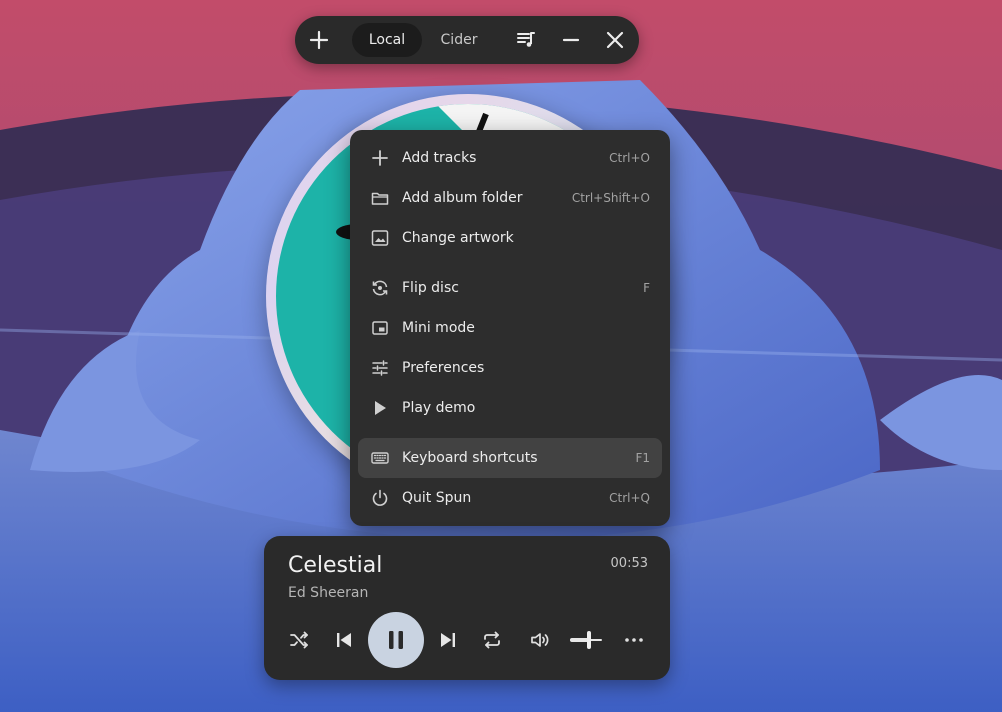 The width and height of the screenshot is (1002, 712). I want to click on play-icon, so click(380, 408).